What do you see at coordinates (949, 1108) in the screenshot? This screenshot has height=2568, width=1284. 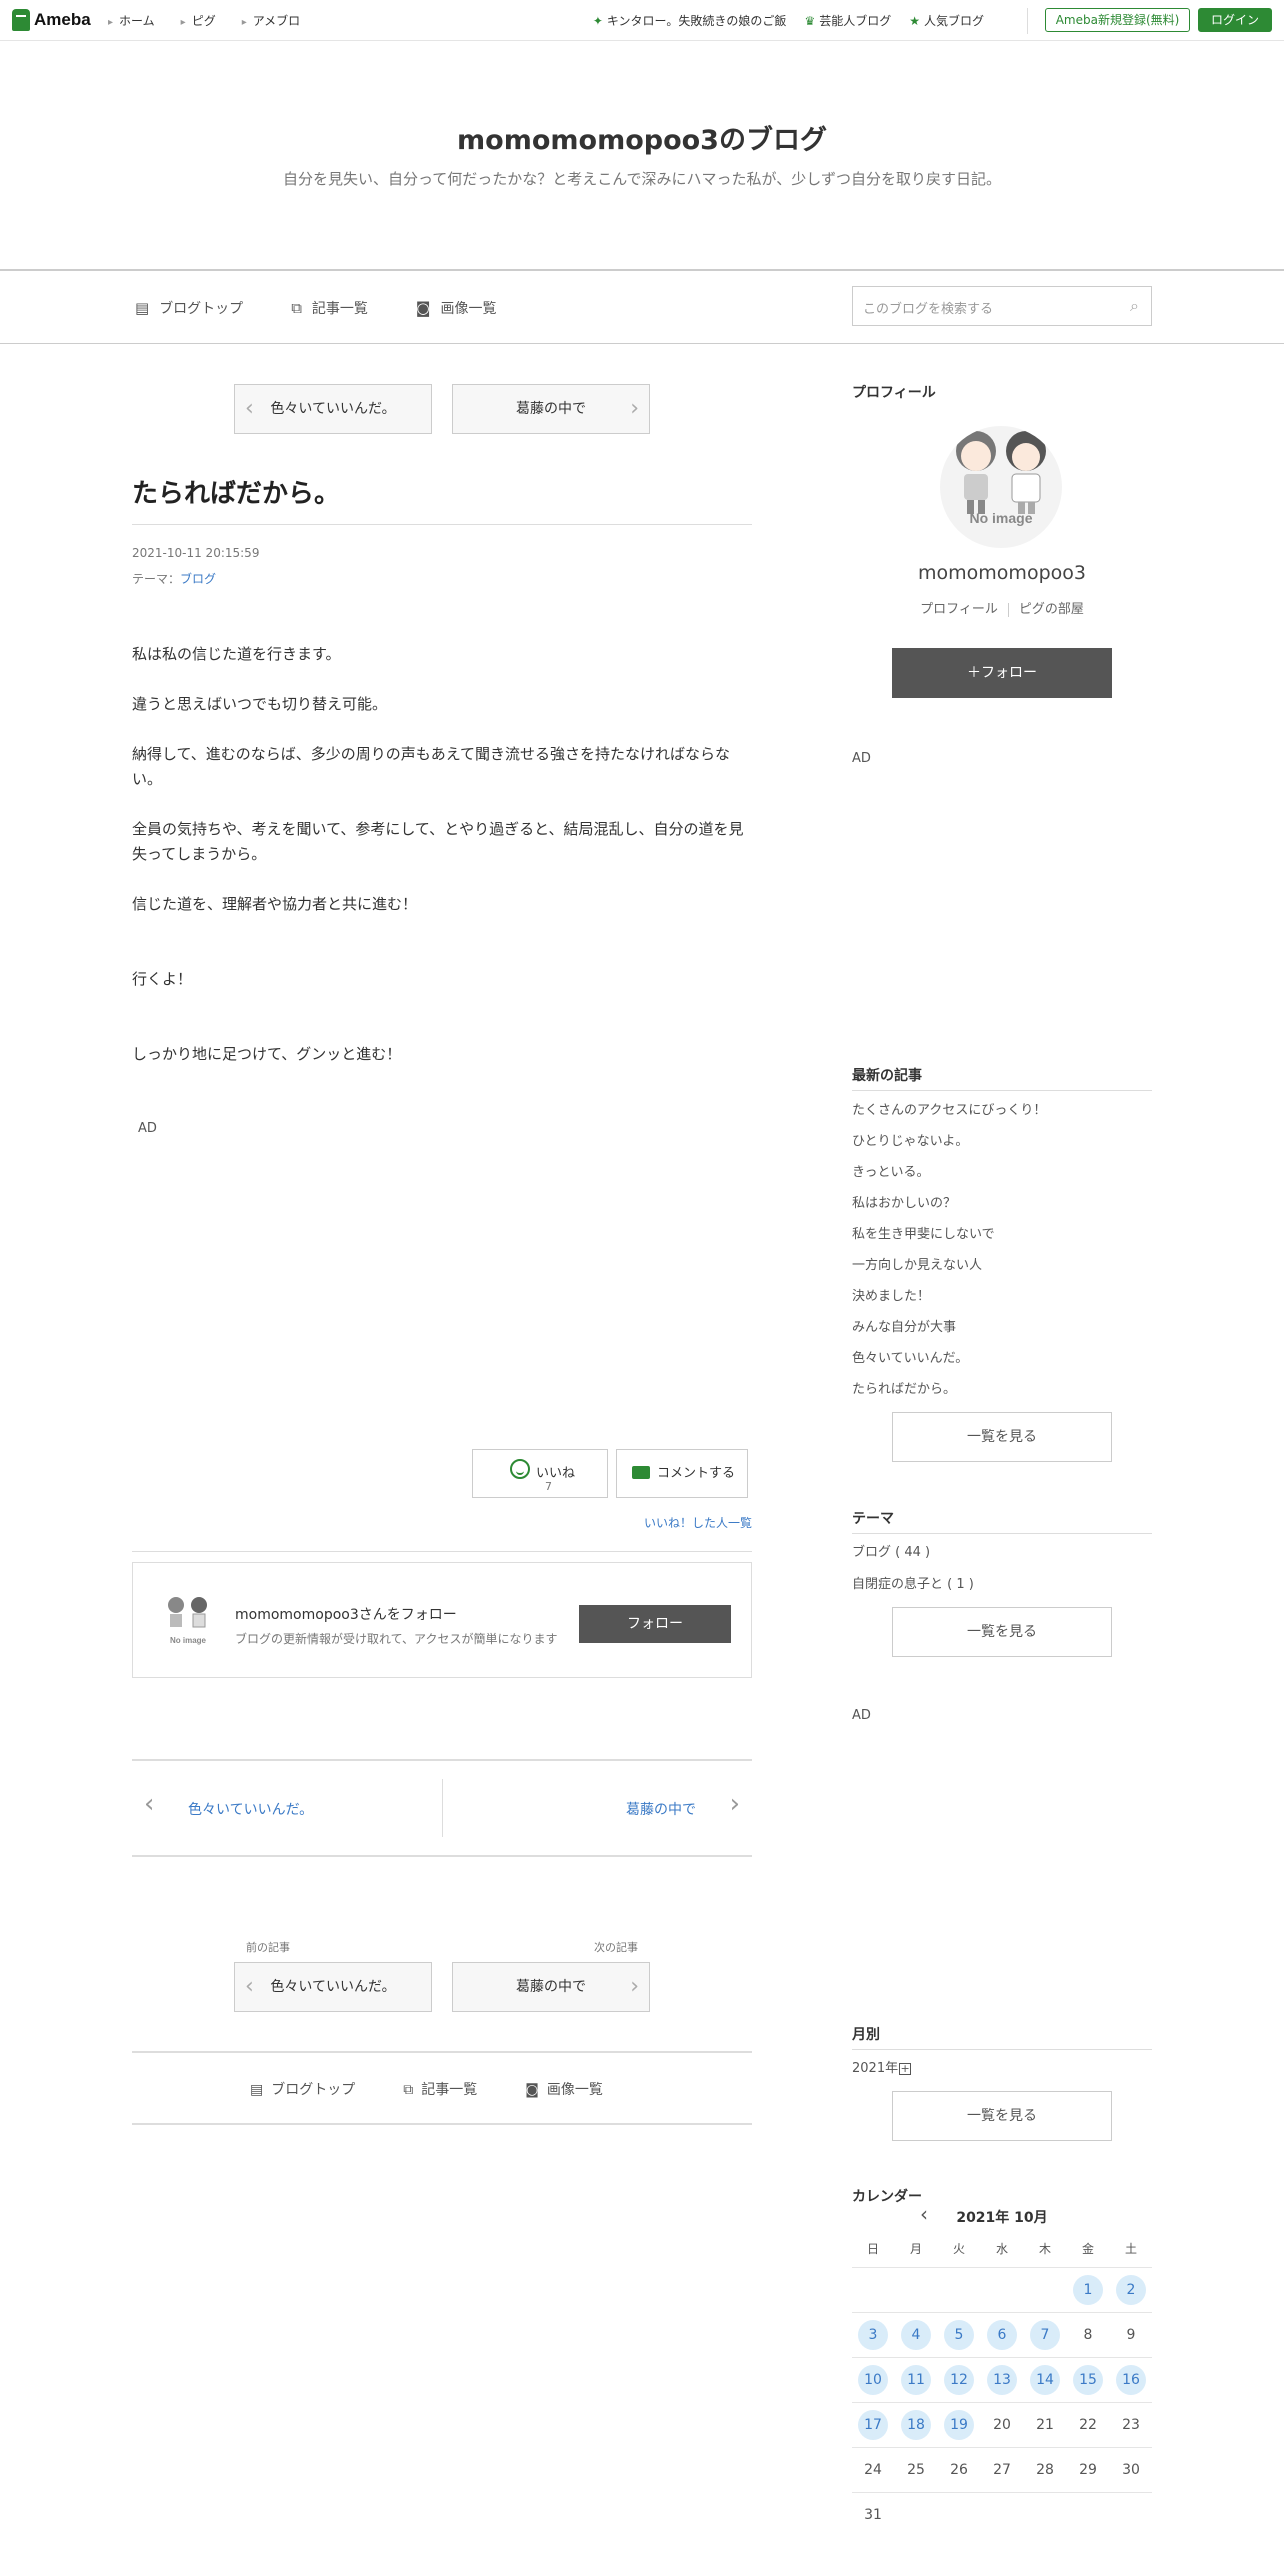 I see `latest-article-link: たくさんのアクセスにびっくり！` at bounding box center [949, 1108].